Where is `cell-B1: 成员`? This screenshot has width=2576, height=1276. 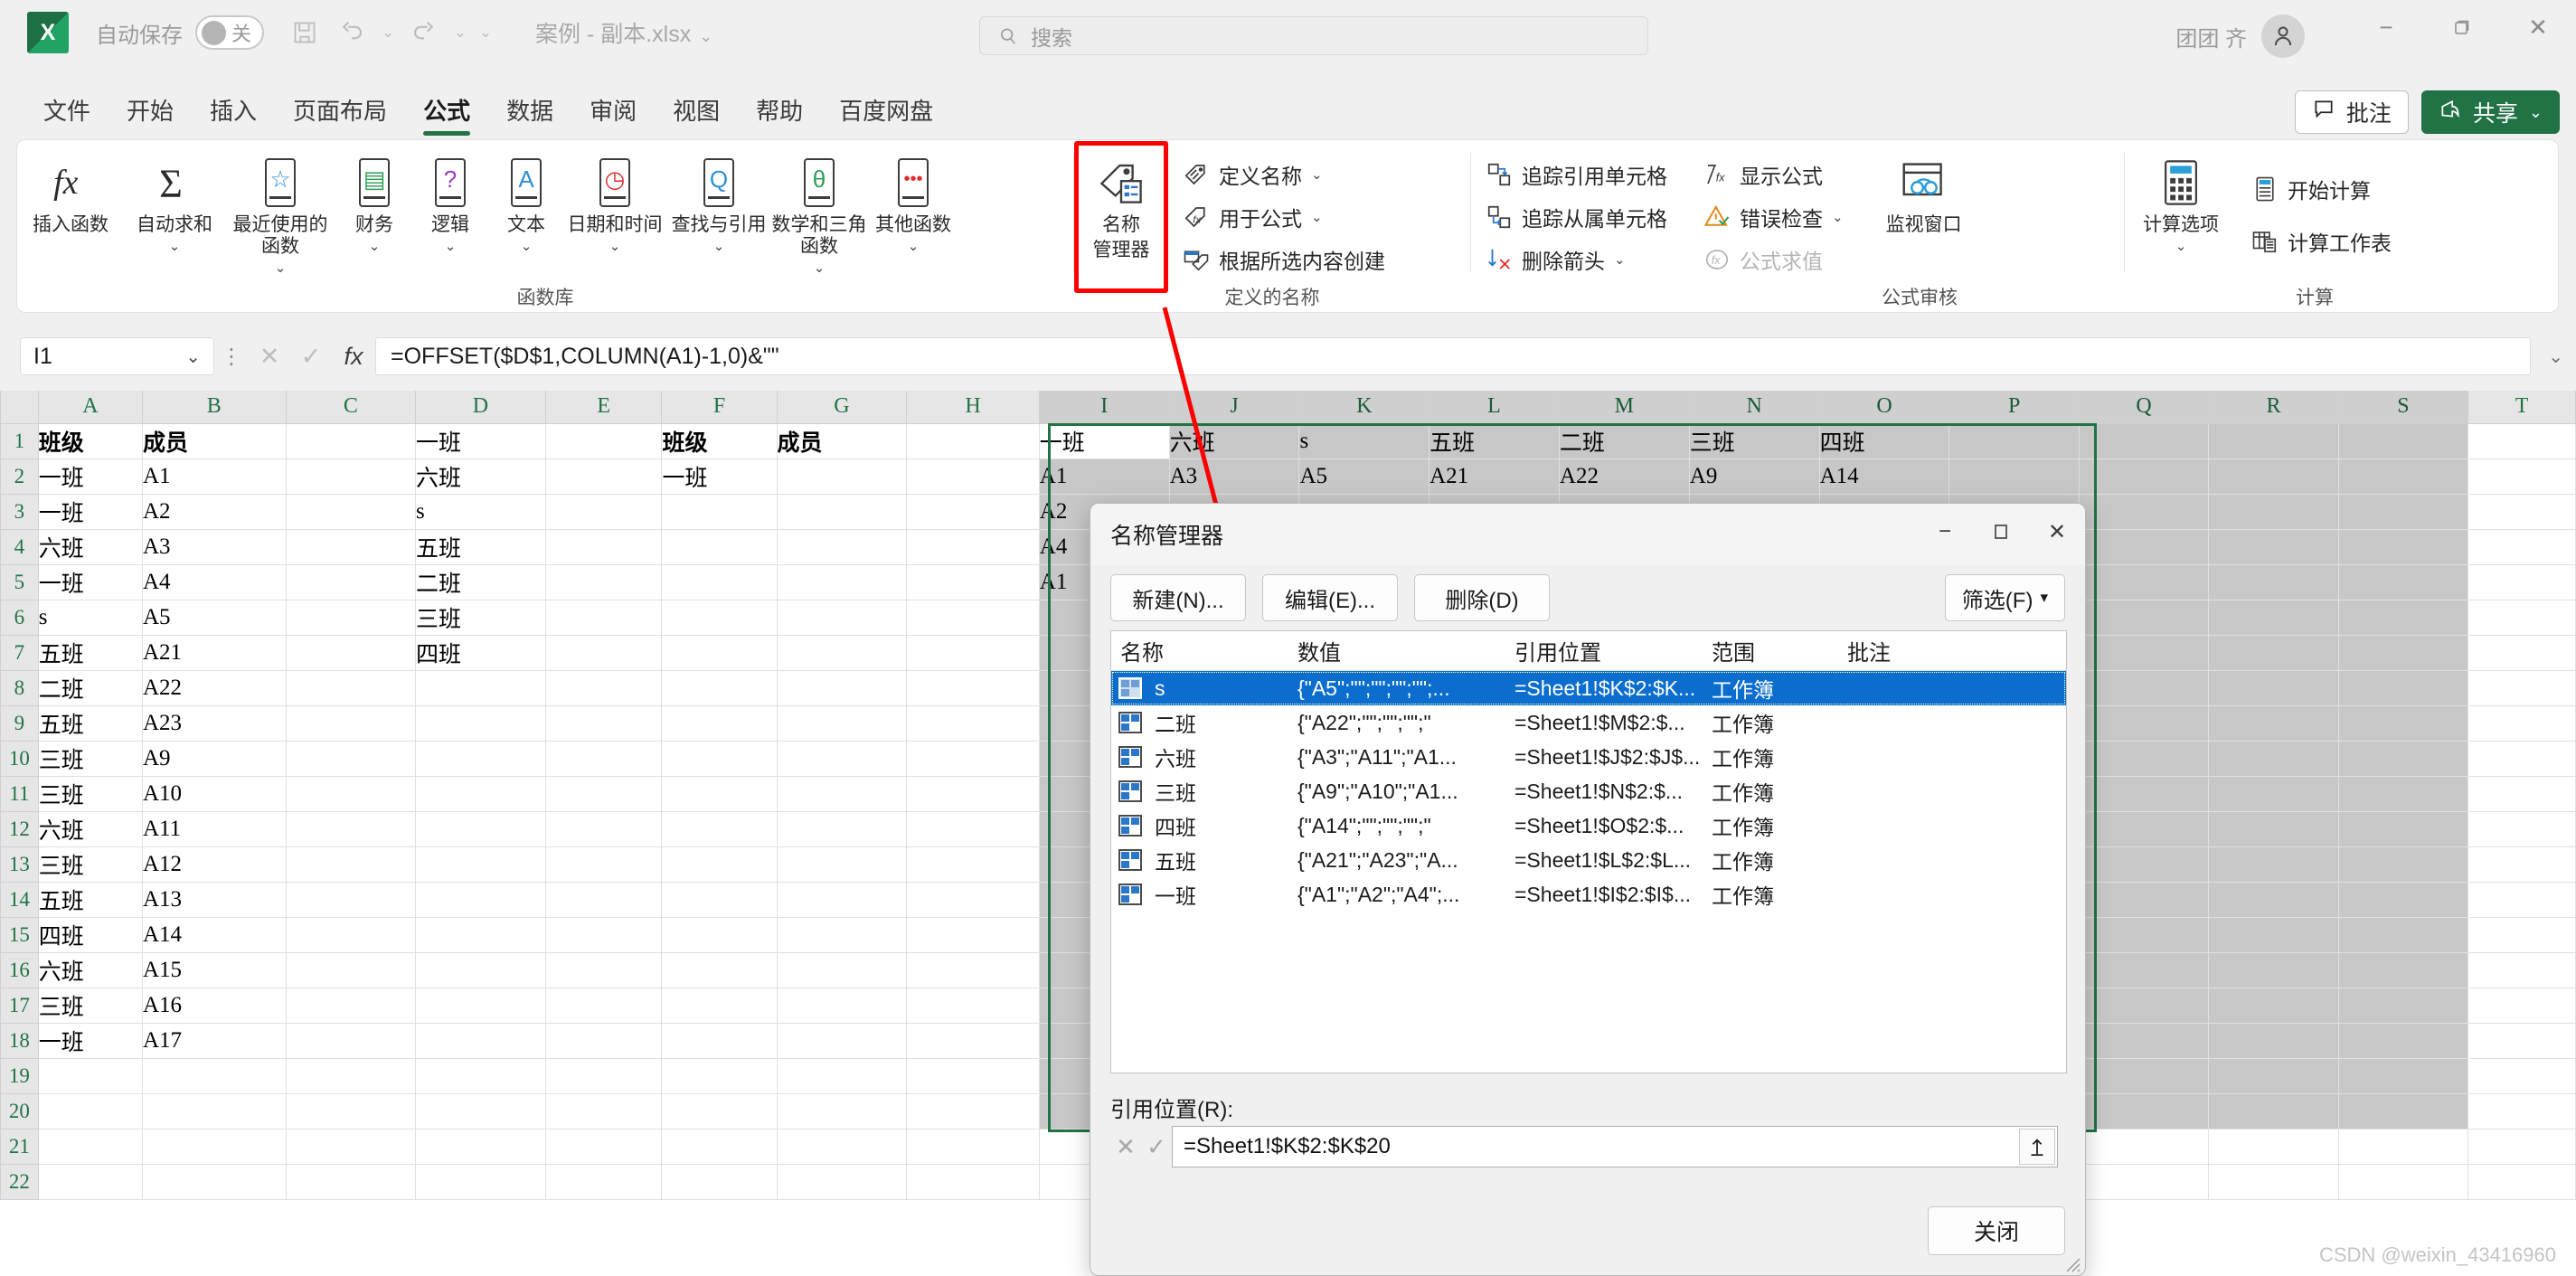
cell-B1: 成员 is located at coordinates (214, 441).